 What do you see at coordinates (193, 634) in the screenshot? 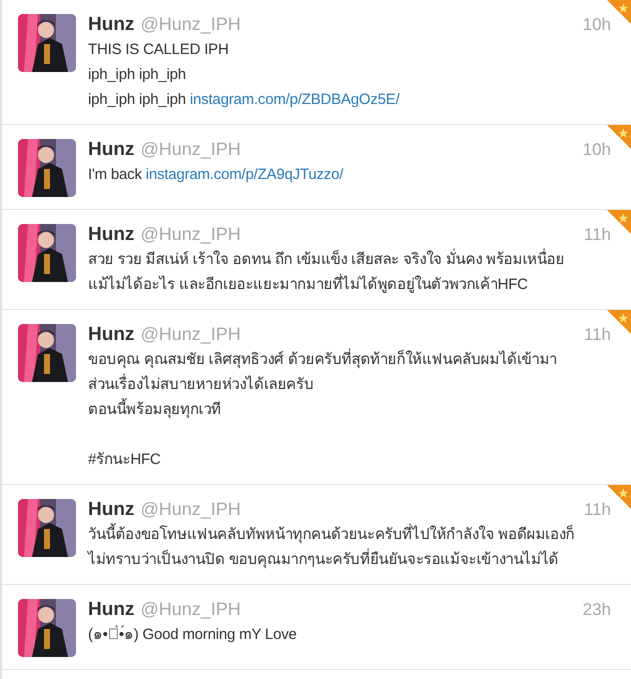
I see `tweet-text: (๑•ู̀•́๑) Good morning mY Love` at bounding box center [193, 634].